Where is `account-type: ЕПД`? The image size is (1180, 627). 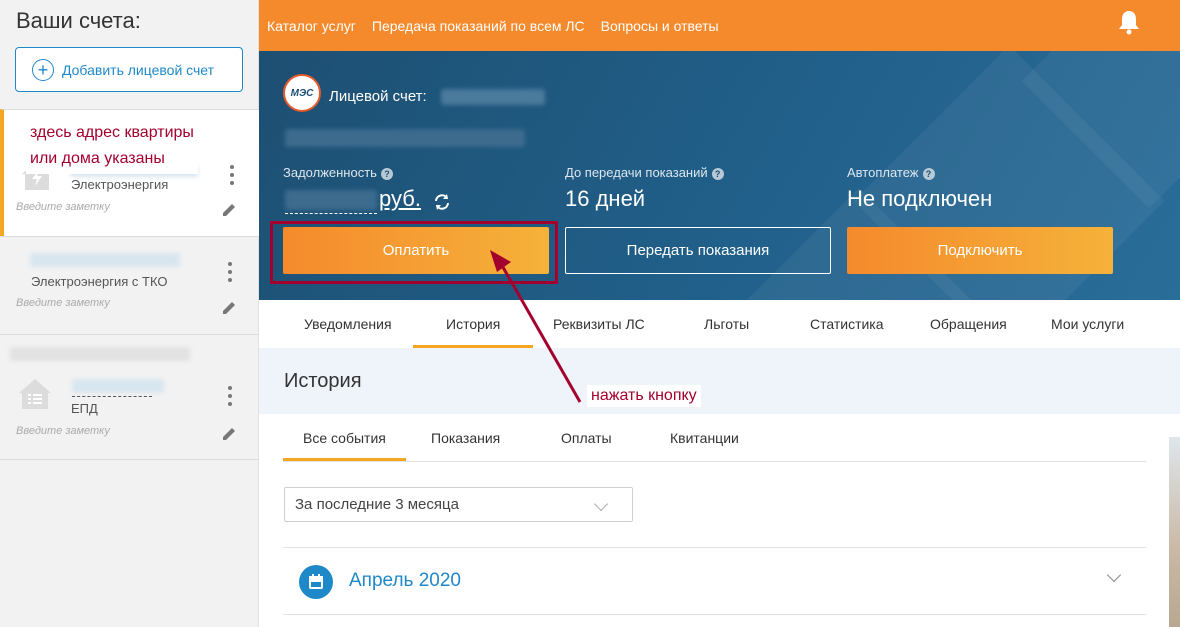
account-type: ЕПД is located at coordinates (84, 408).